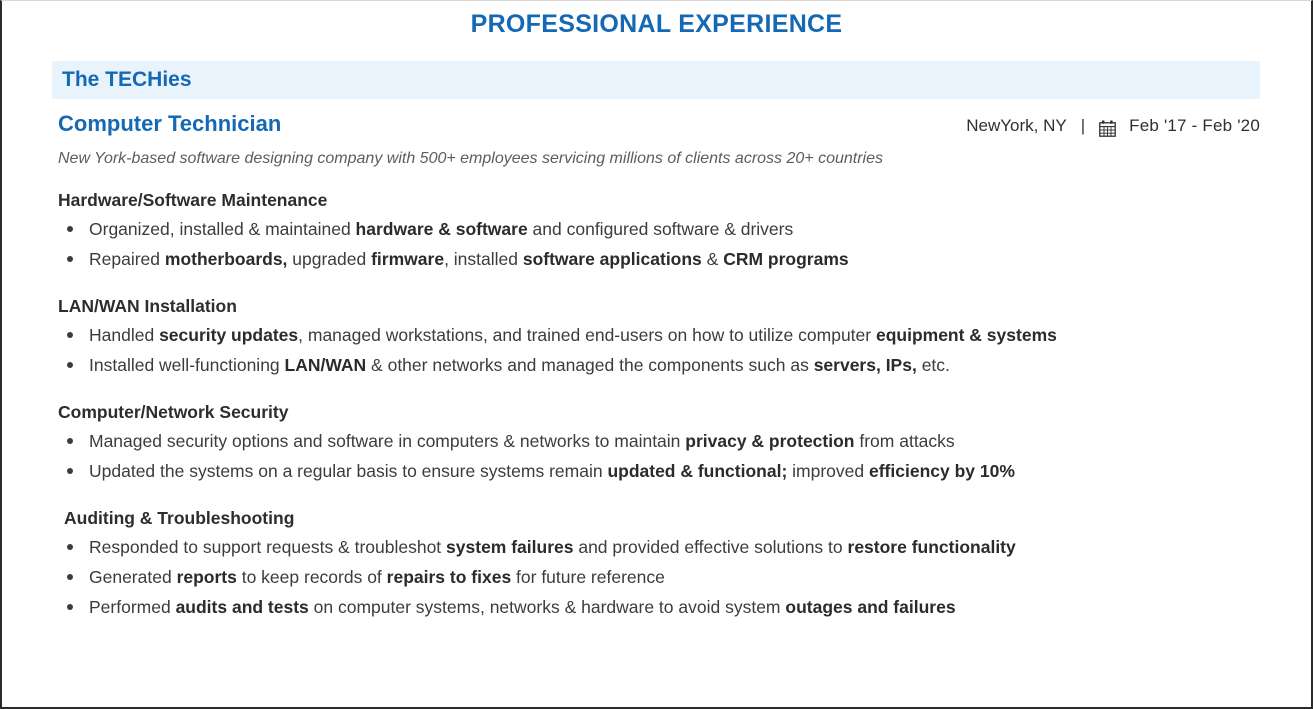  What do you see at coordinates (133, 577) in the screenshot?
I see `bullet-text: Generated` at bounding box center [133, 577].